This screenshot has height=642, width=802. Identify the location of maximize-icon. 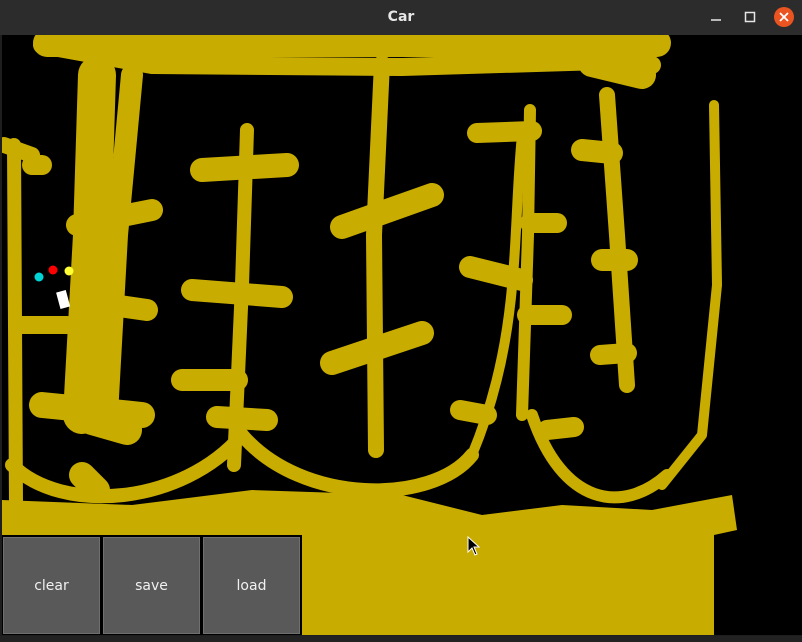
(750, 17).